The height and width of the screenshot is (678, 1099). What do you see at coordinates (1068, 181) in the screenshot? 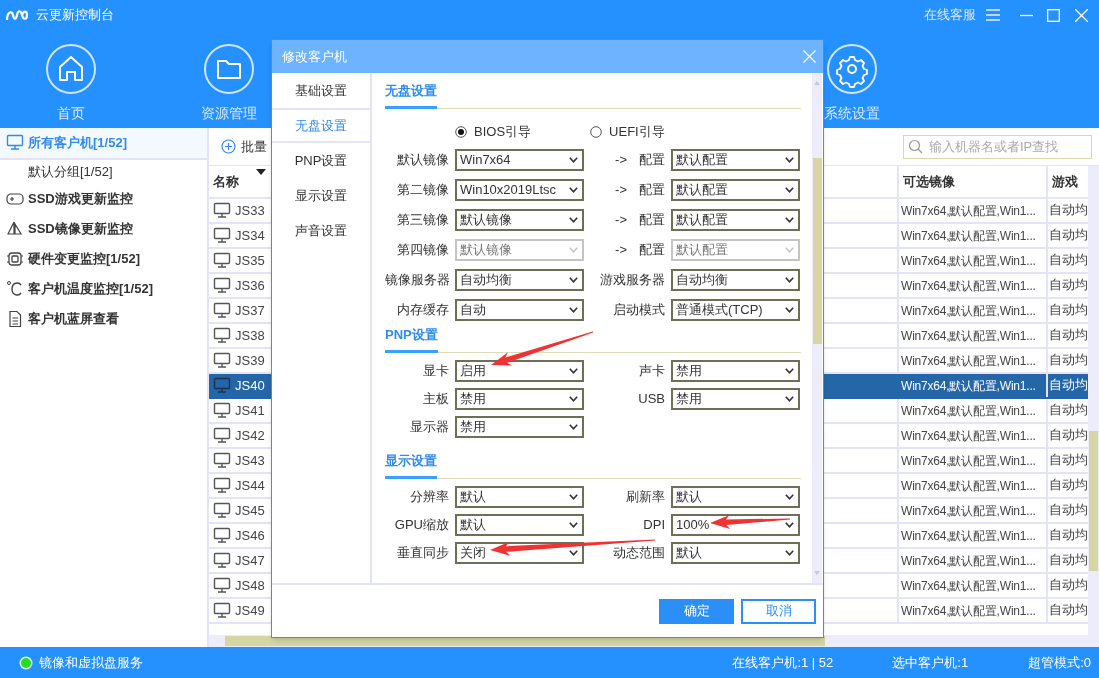
I see `column-header: 游戏` at bounding box center [1068, 181].